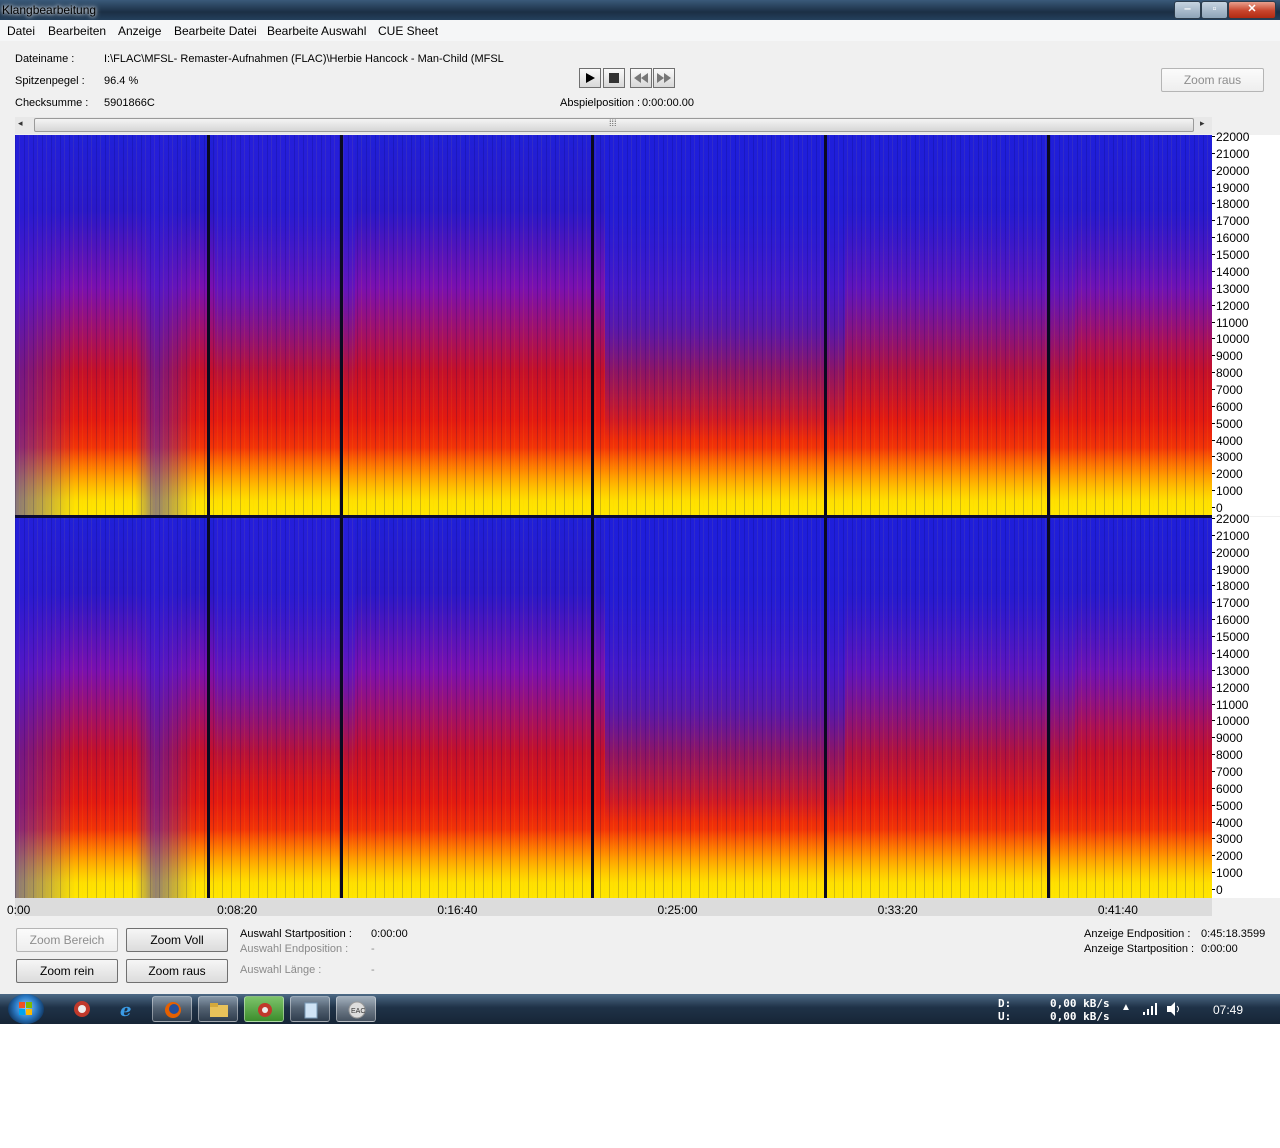 The image size is (1280, 1148). I want to click on notepad-icon, so click(310, 1009).